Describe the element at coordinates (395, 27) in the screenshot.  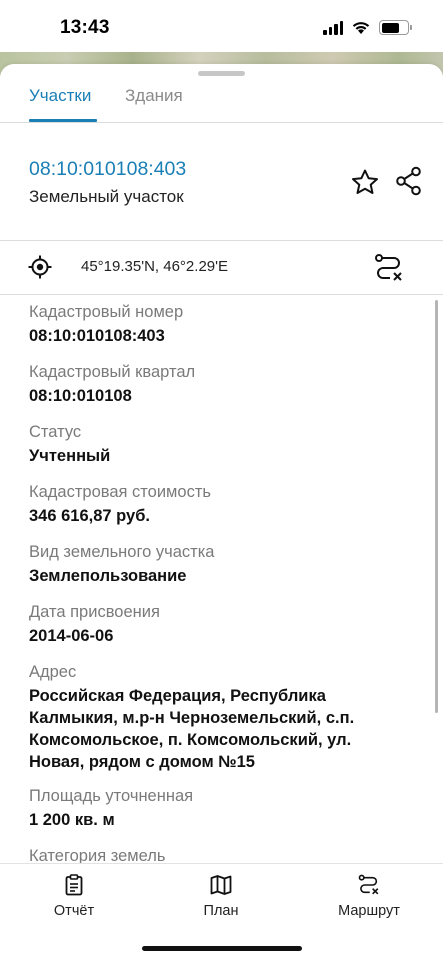
I see `battery-icon` at that location.